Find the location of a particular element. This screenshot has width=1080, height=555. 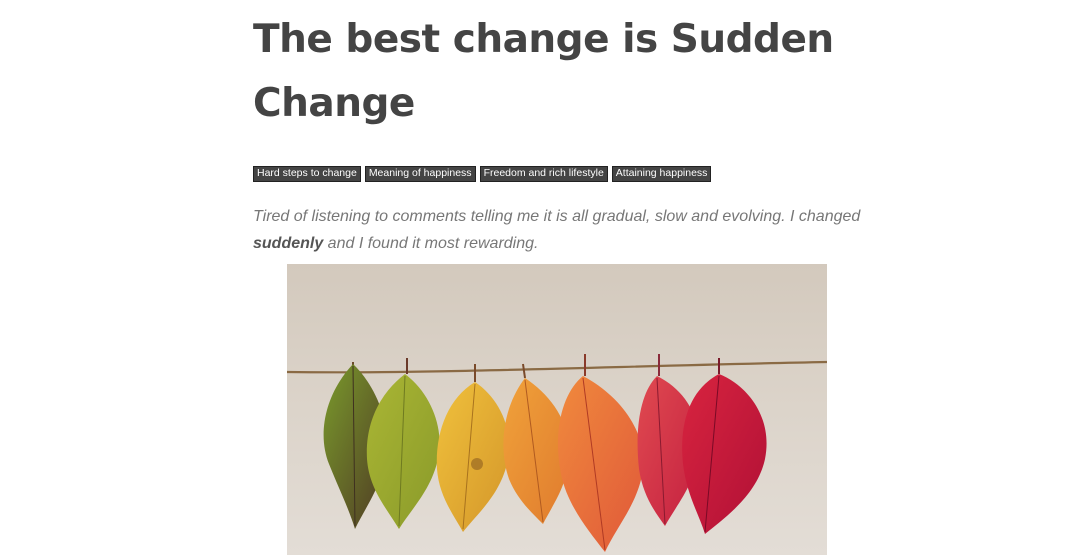

article-title: The best change is Sudden Change is located at coordinates (543, 71).